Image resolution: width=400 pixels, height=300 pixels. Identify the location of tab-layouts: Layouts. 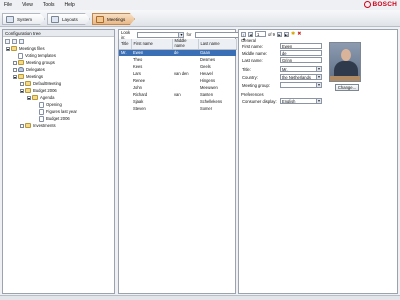
(68, 19).